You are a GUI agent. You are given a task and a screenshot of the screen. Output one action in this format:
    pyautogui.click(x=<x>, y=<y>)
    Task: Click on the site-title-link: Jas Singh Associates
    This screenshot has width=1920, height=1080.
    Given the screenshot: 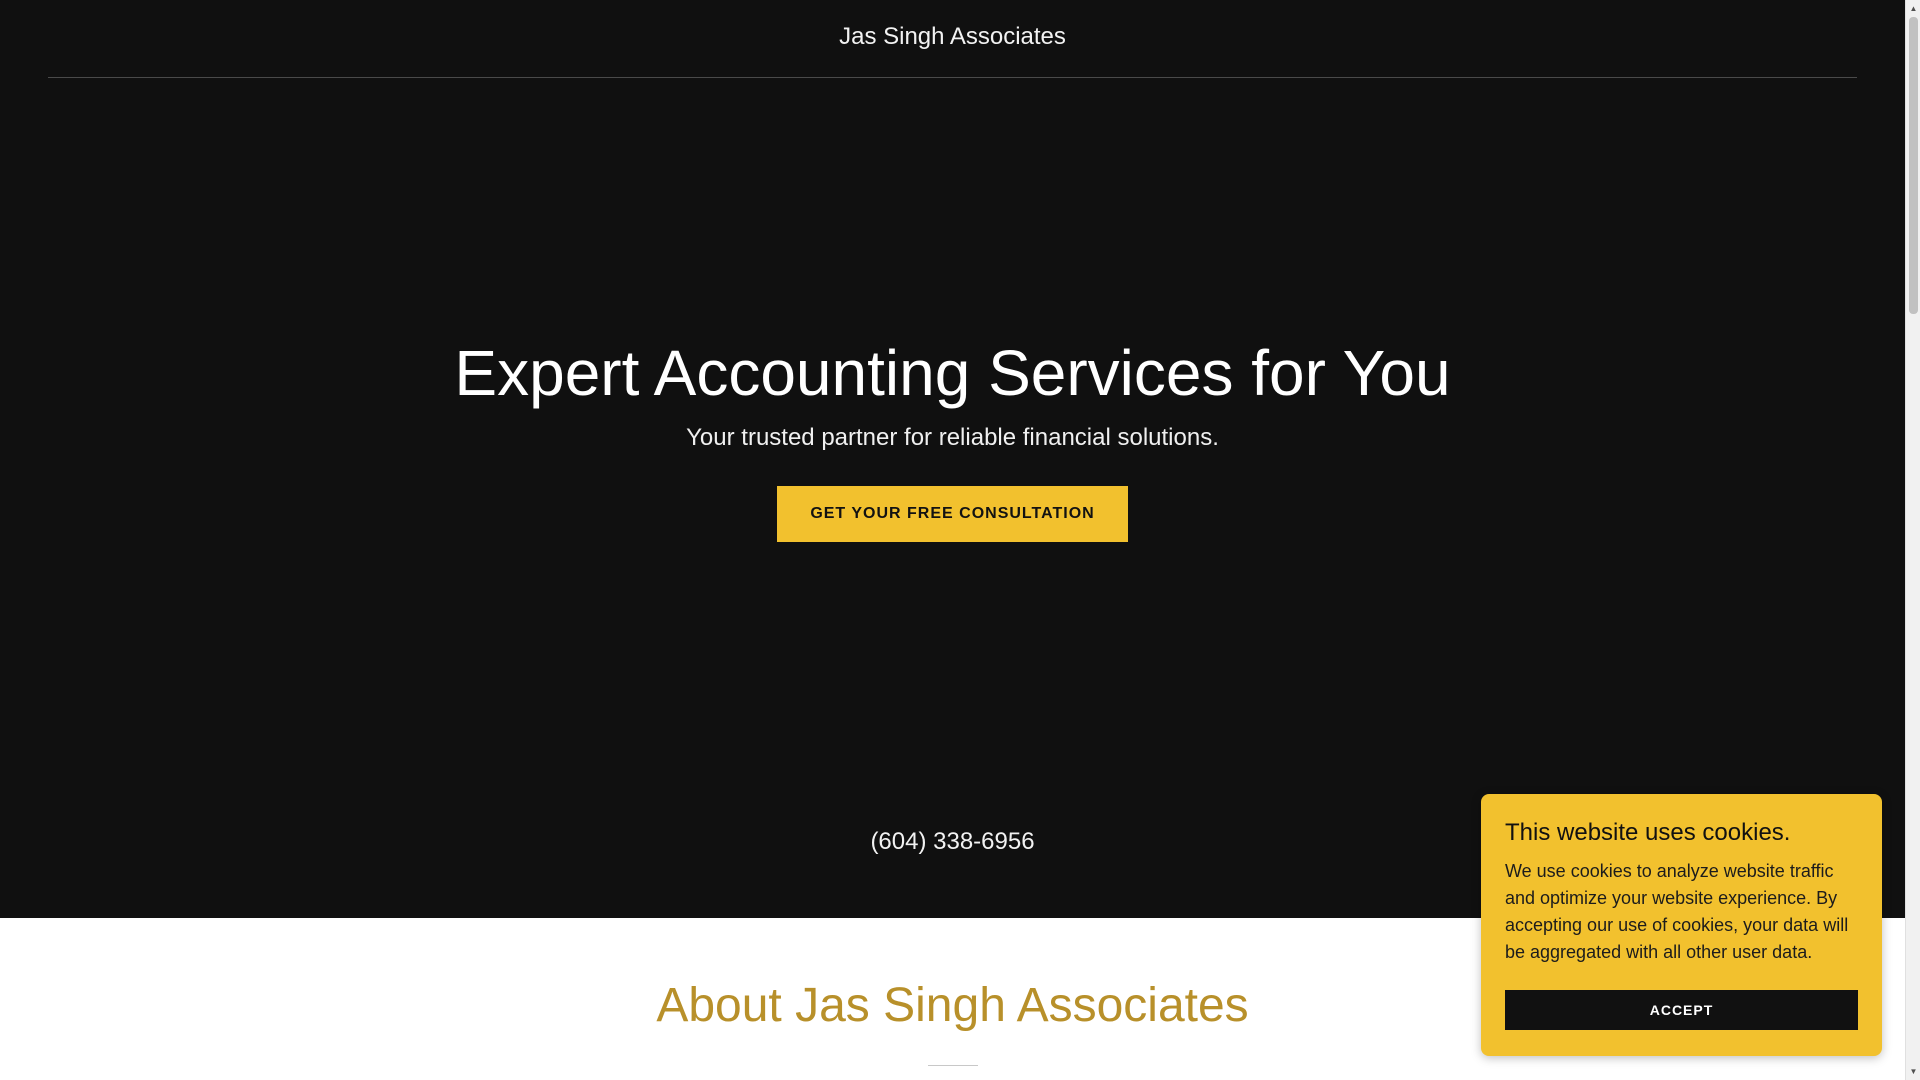 What is the action you would take?
    pyautogui.click(x=952, y=37)
    